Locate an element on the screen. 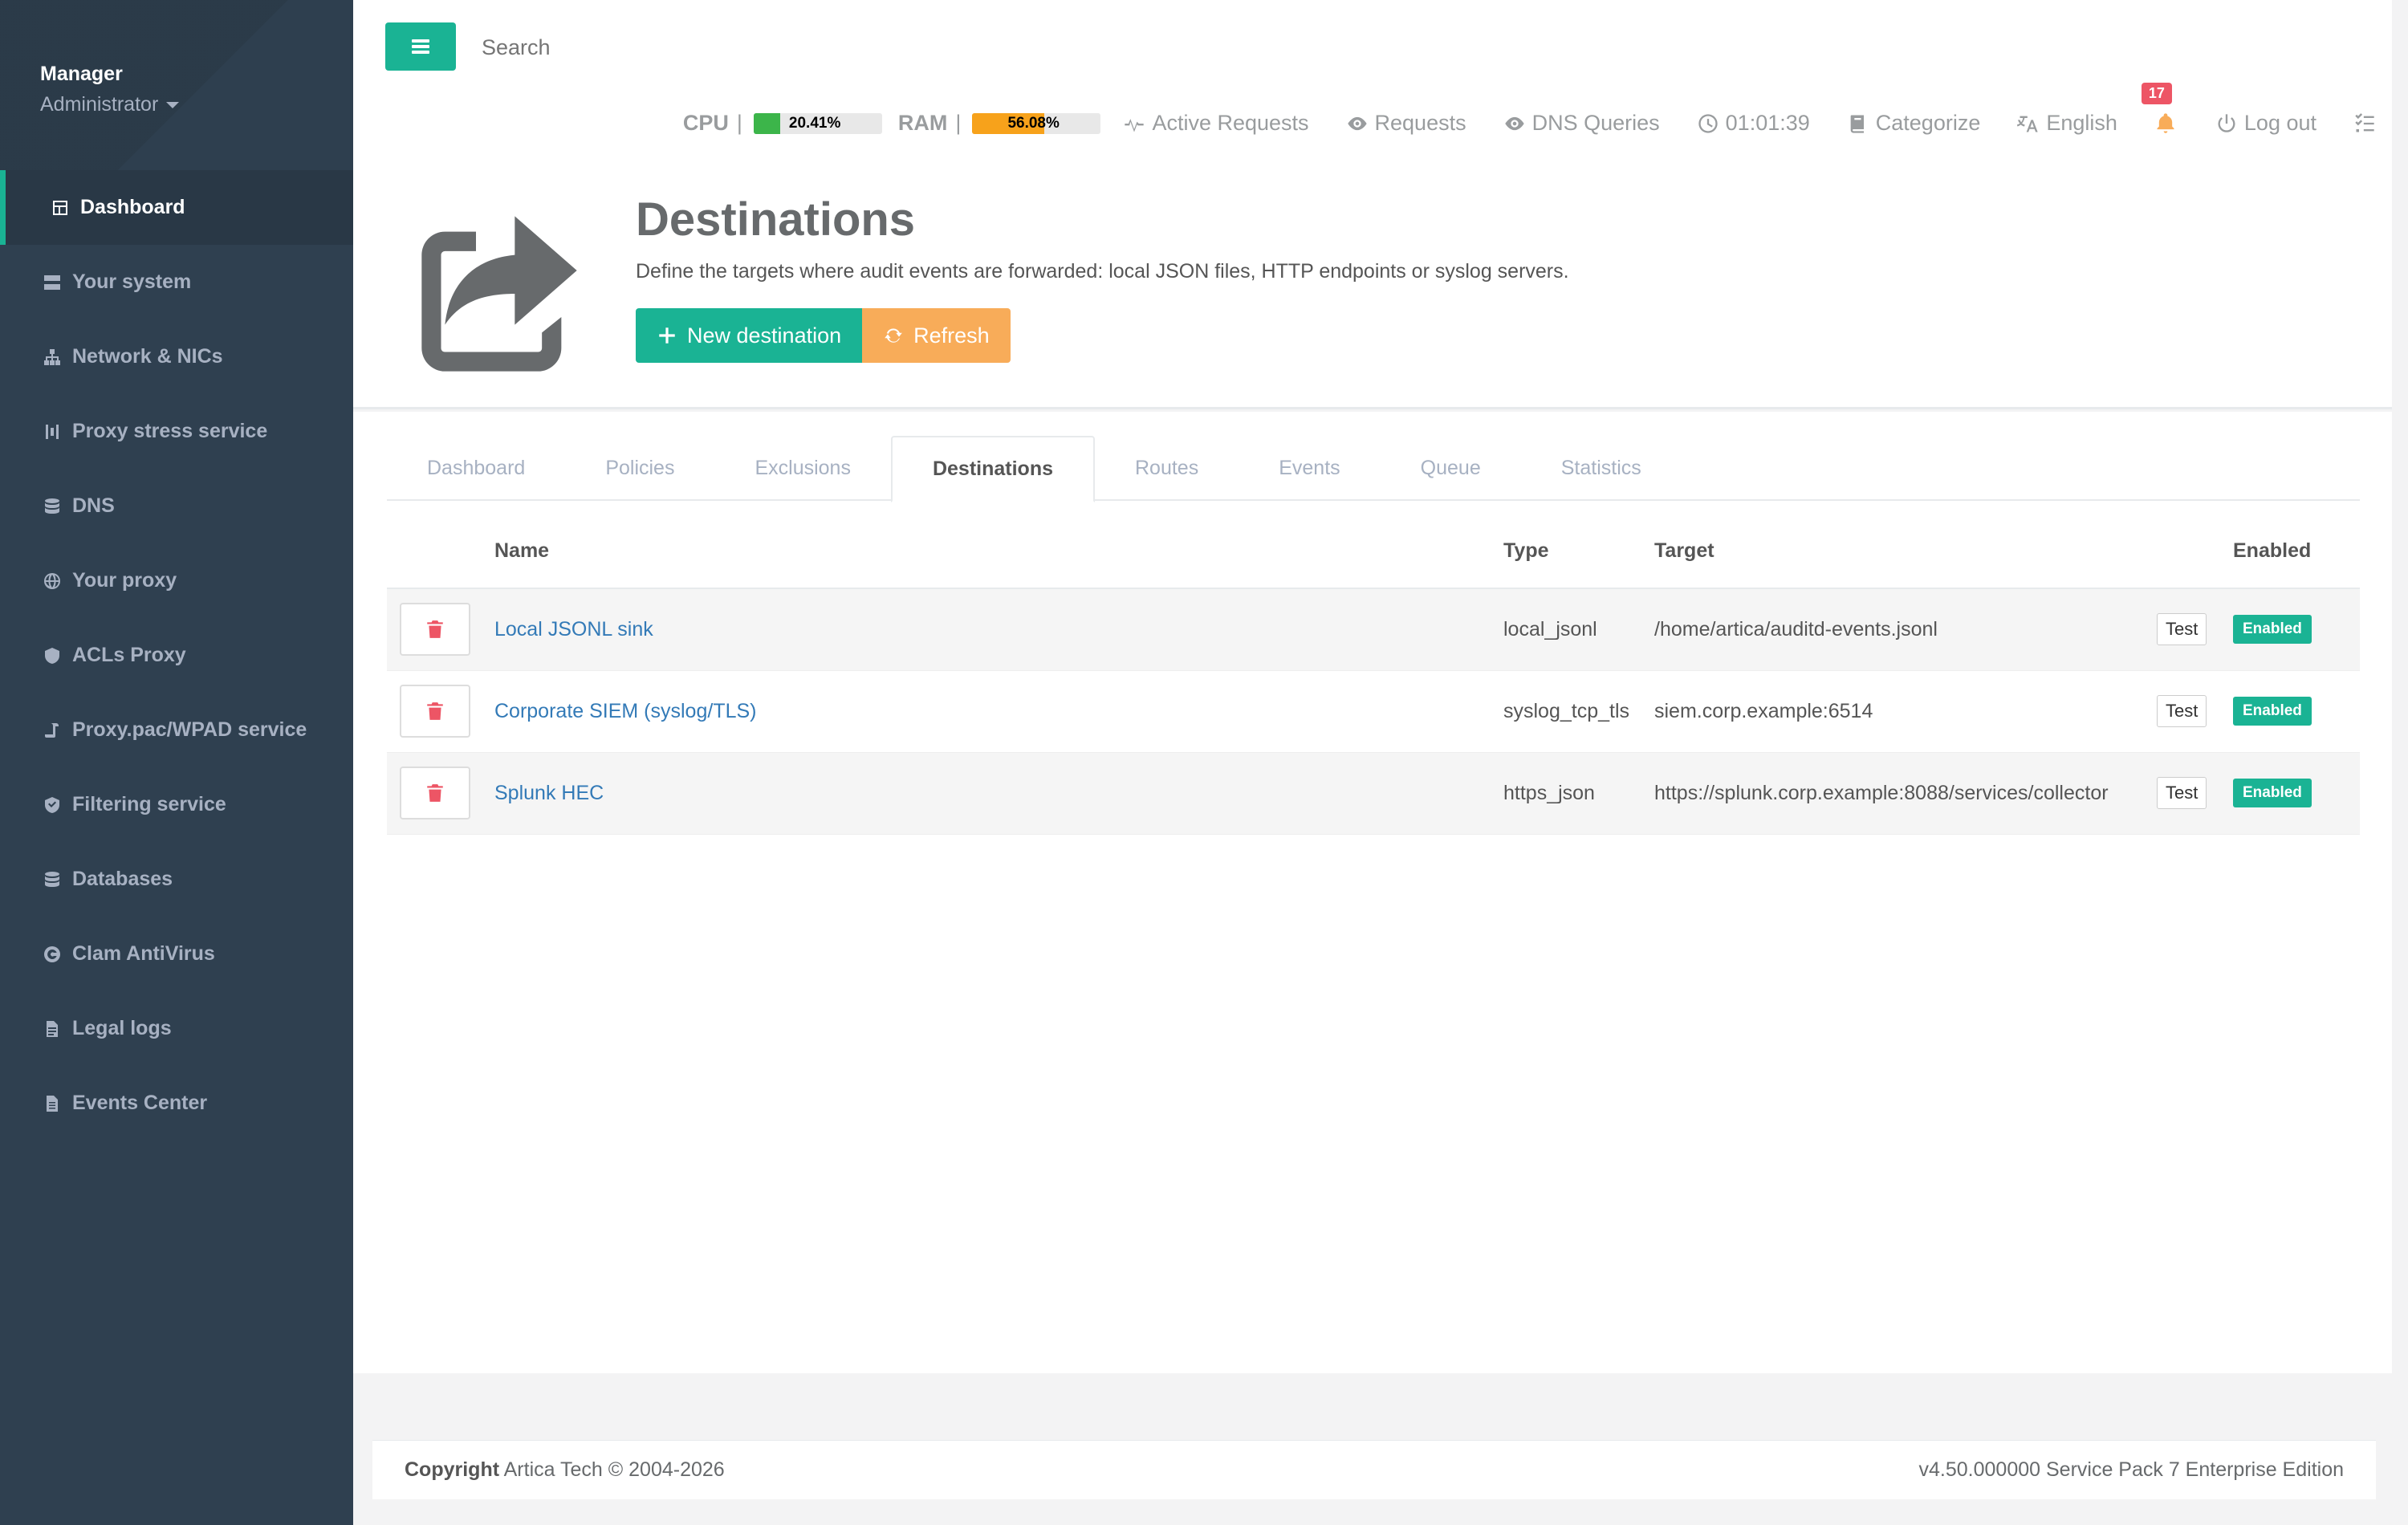 The image size is (2408, 1525). clock-icon is located at coordinates (1708, 123).